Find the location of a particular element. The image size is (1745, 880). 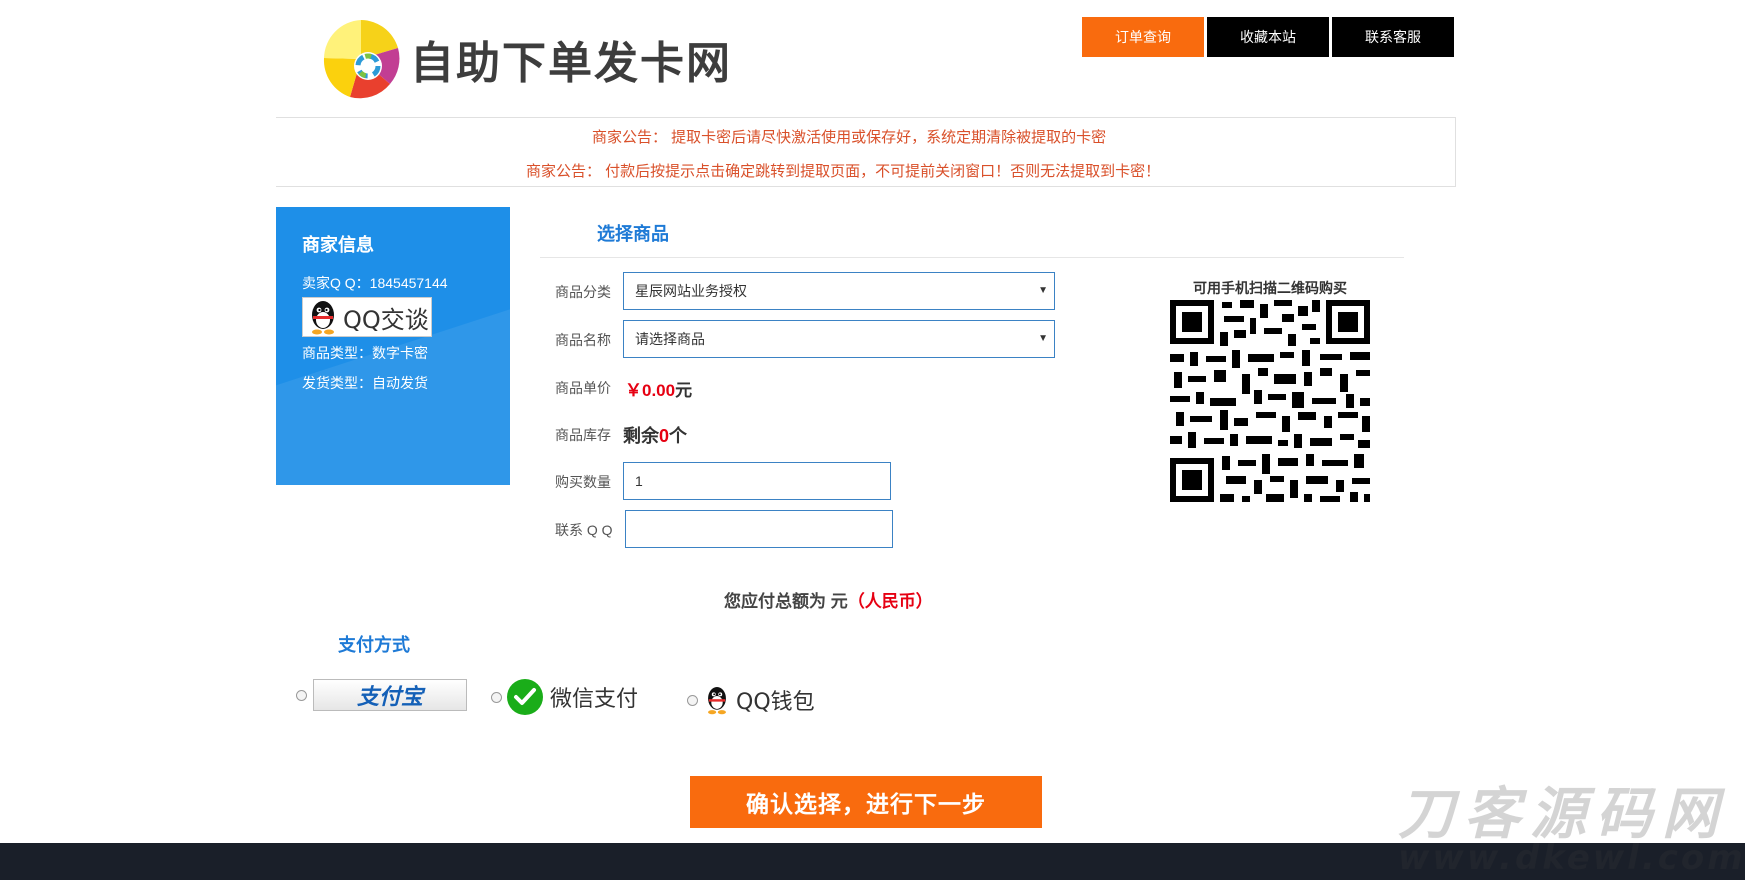

price-value: ￥0.00元 is located at coordinates (658, 388).